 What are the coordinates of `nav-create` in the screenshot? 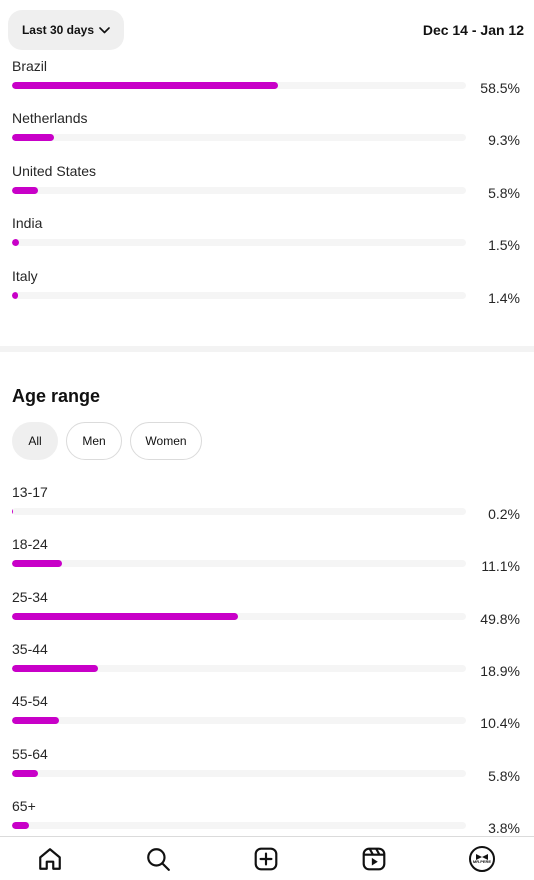 It's located at (266, 859).